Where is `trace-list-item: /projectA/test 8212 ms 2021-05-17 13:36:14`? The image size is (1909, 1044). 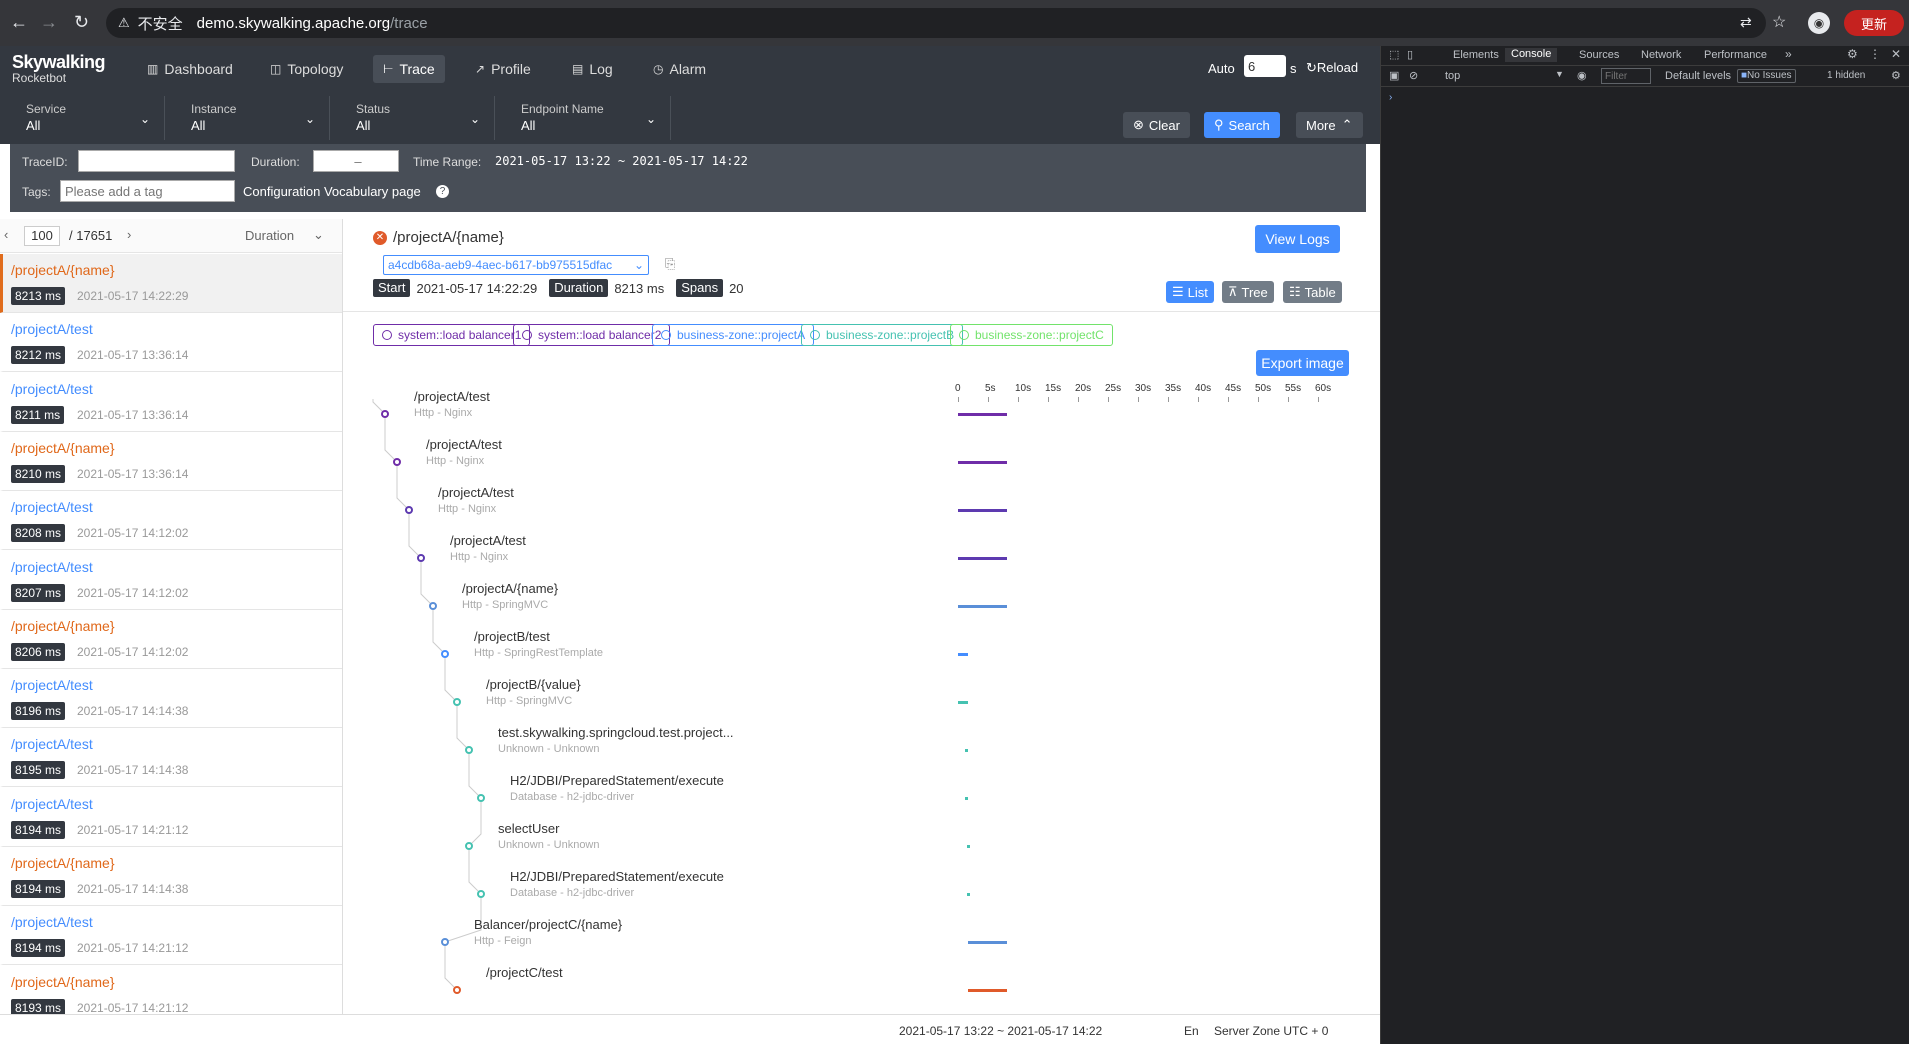
trace-list-item: /projectA/test 8212 ms 2021-05-17 13:36:14 is located at coordinates (171, 343).